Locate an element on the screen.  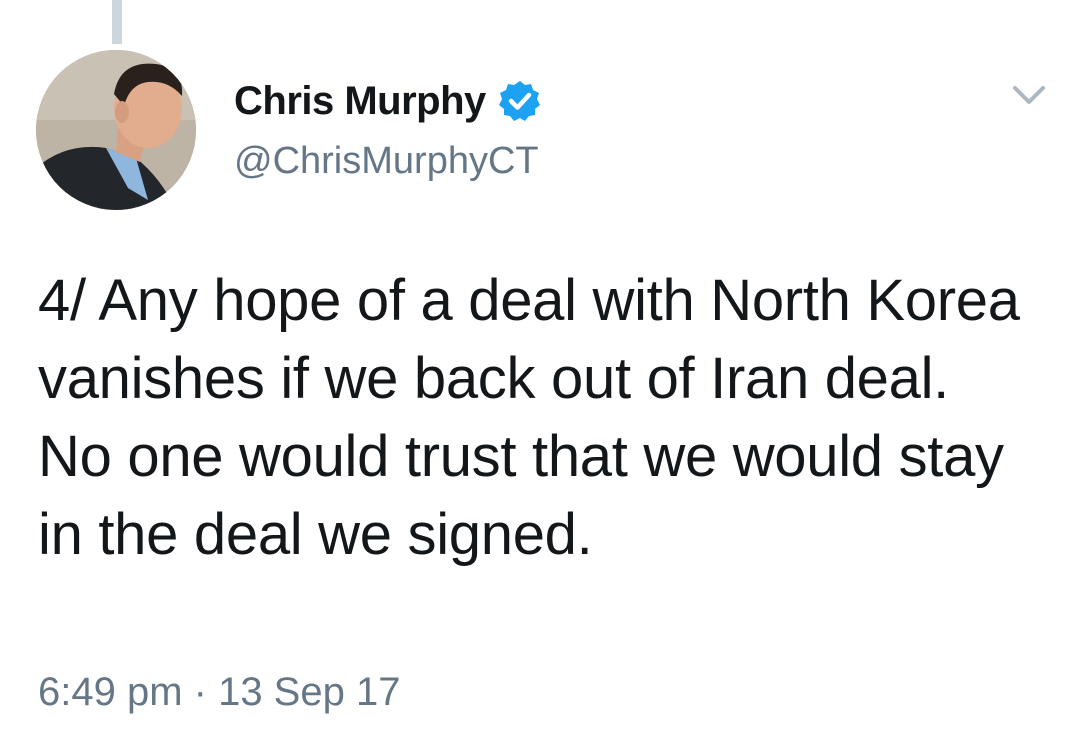
verified-badge-icon is located at coordinates (520, 101).